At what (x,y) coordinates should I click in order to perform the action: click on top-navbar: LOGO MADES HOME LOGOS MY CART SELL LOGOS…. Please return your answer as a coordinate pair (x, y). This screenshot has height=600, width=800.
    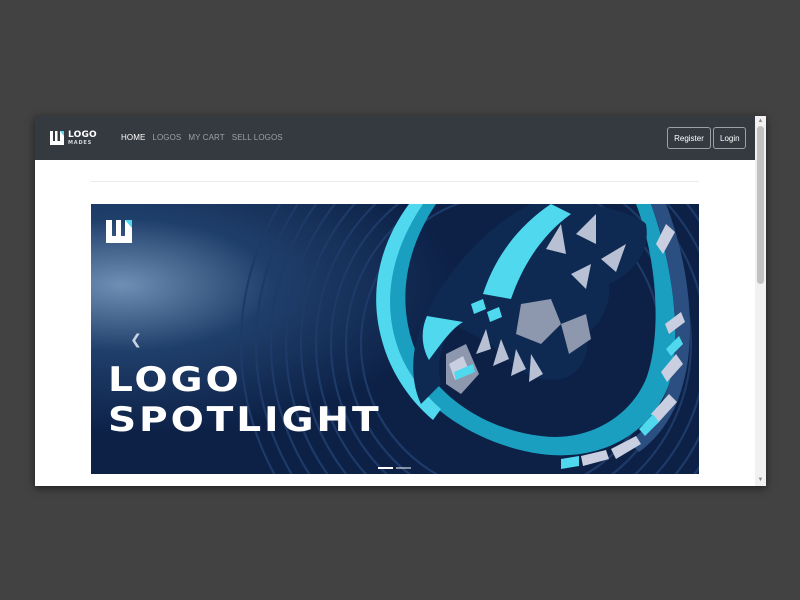
    Looking at the image, I should click on (395, 138).